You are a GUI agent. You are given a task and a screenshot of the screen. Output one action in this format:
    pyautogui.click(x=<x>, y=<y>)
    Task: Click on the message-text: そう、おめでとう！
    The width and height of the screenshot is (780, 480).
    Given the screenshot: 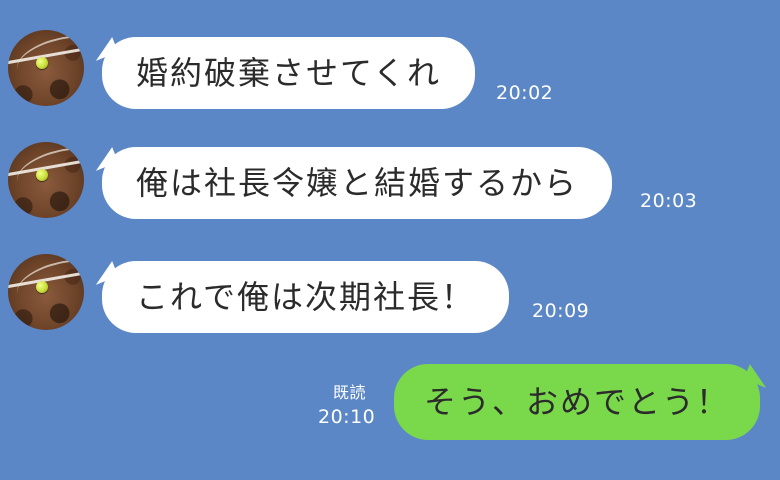 What is the action you would take?
    pyautogui.click(x=577, y=402)
    